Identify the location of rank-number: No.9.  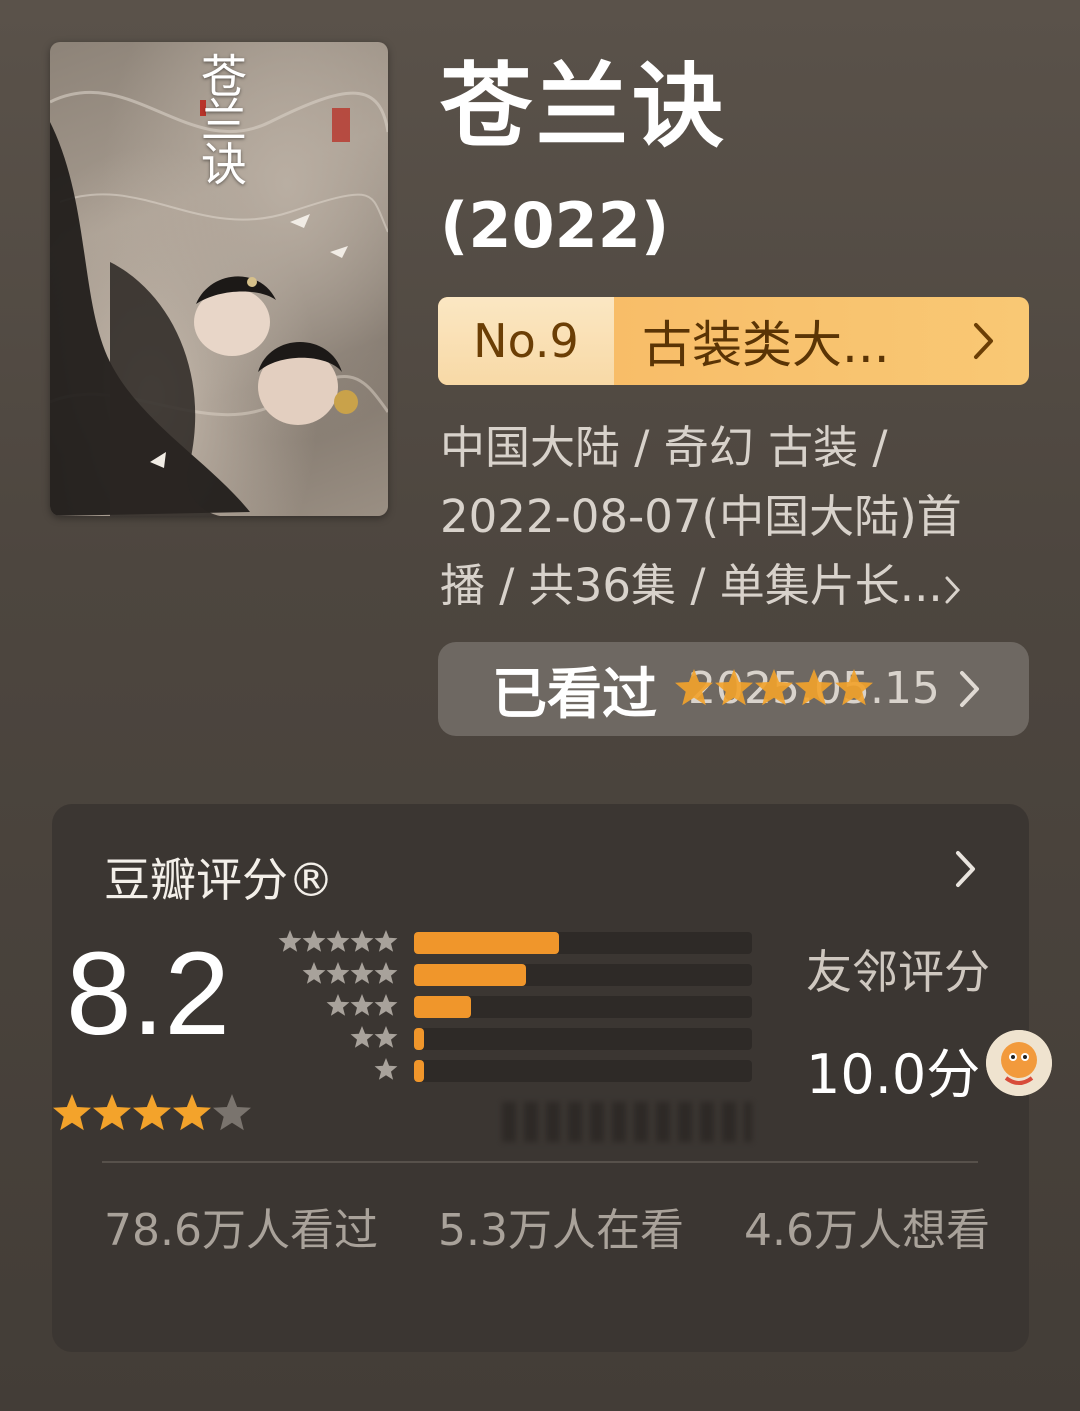
(526, 341).